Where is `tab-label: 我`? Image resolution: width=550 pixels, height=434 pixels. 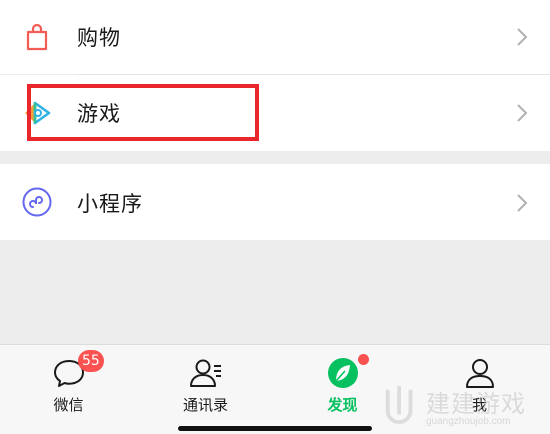
tab-label: 我 is located at coordinates (479, 405).